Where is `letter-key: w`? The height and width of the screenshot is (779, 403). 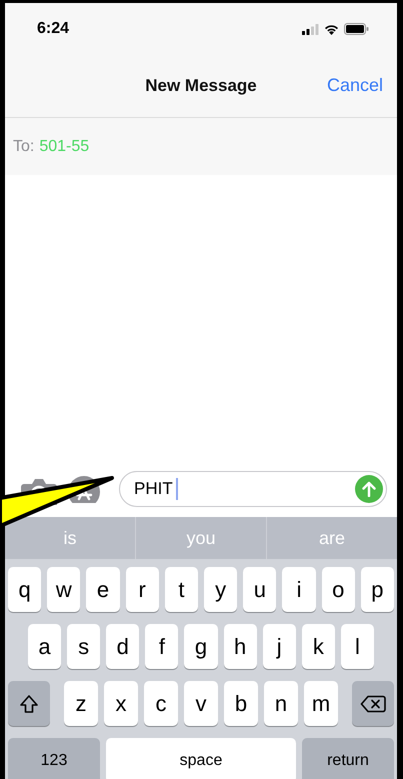
letter-key: w is located at coordinates (63, 589).